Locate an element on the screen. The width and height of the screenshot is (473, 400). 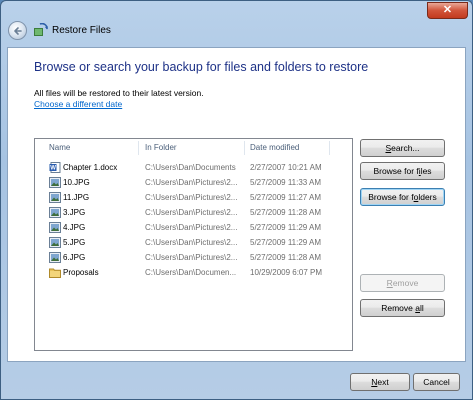
button-label: les is located at coordinates (426, 171).